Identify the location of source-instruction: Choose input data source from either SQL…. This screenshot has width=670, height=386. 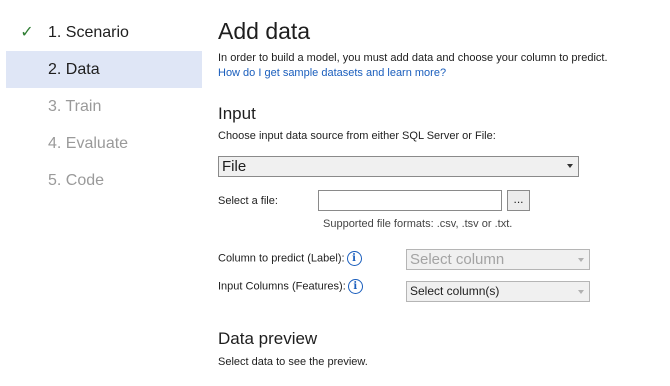
(357, 136).